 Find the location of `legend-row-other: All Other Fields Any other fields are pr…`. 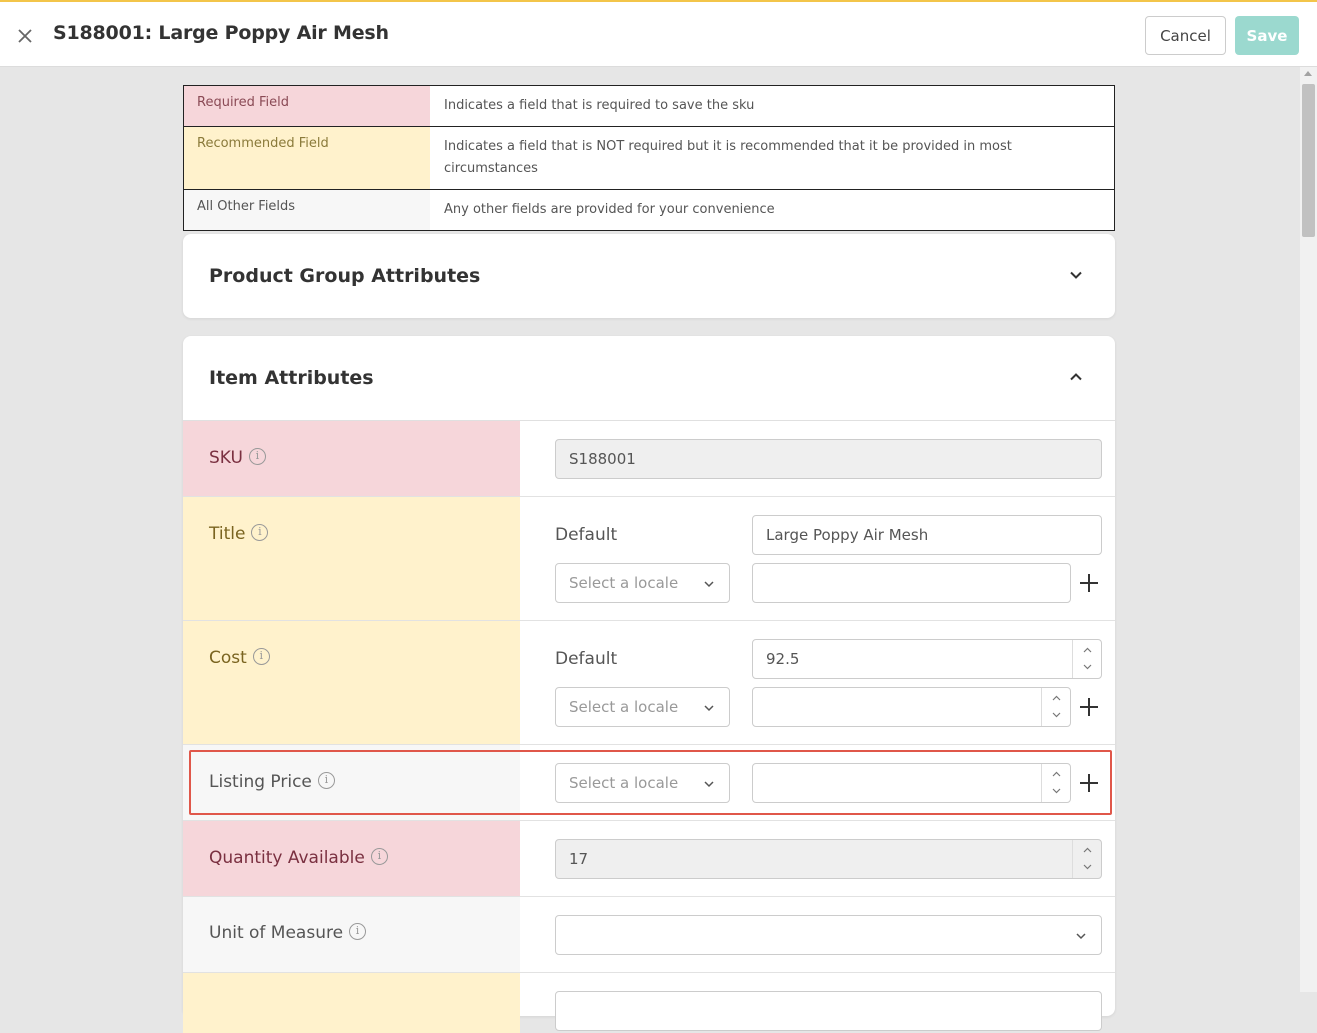

legend-row-other: All Other Fields Any other fields are pr… is located at coordinates (649, 210).